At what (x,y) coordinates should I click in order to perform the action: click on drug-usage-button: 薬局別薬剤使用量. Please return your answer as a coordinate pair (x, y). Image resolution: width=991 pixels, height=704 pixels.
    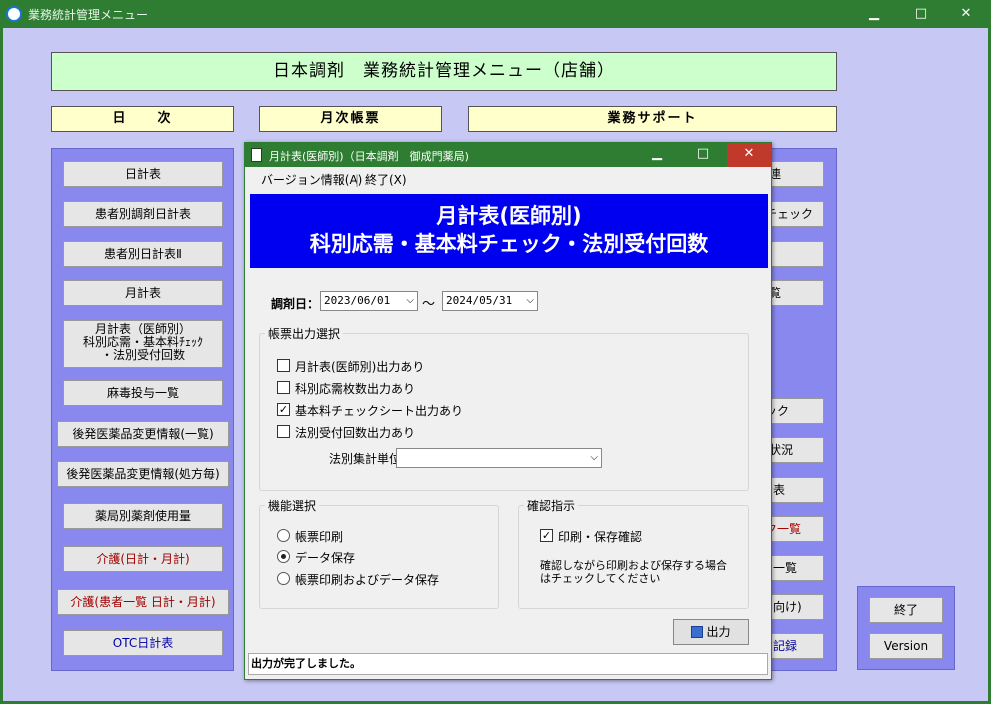
    Looking at the image, I should click on (143, 516).